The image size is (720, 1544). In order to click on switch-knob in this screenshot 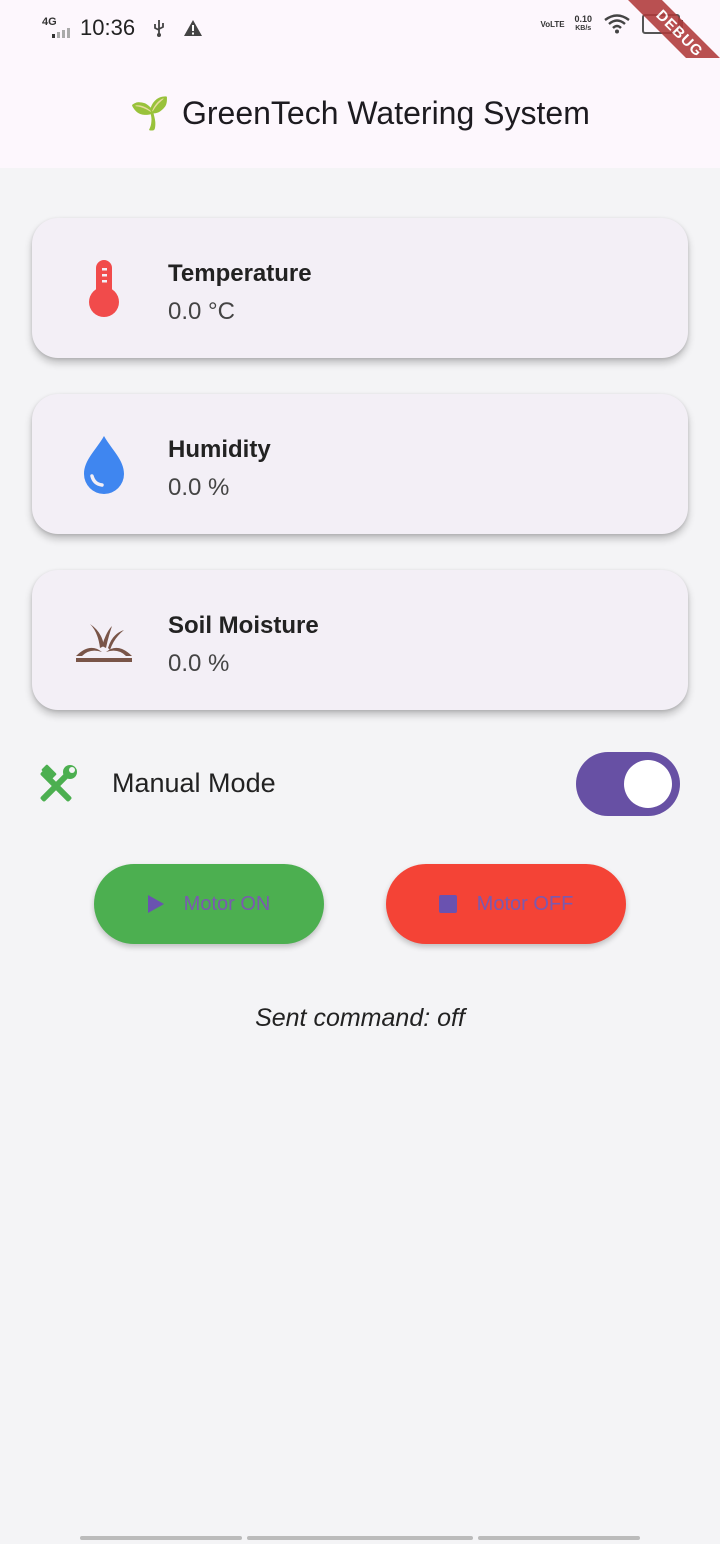, I will do `click(648, 784)`.